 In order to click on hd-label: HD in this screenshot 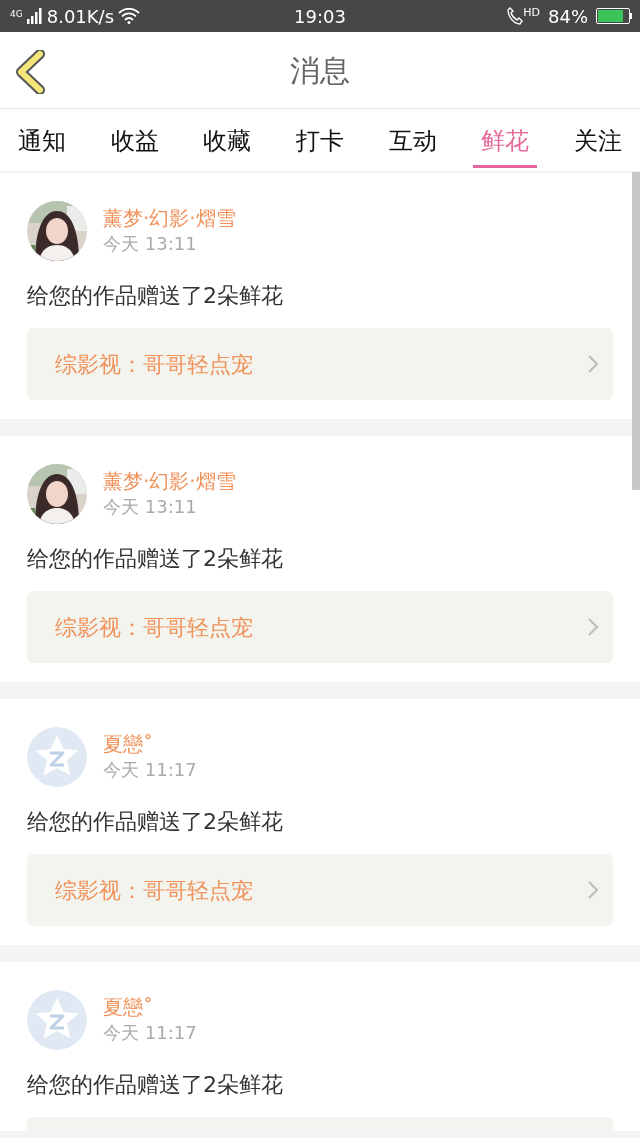, I will do `click(531, 12)`.